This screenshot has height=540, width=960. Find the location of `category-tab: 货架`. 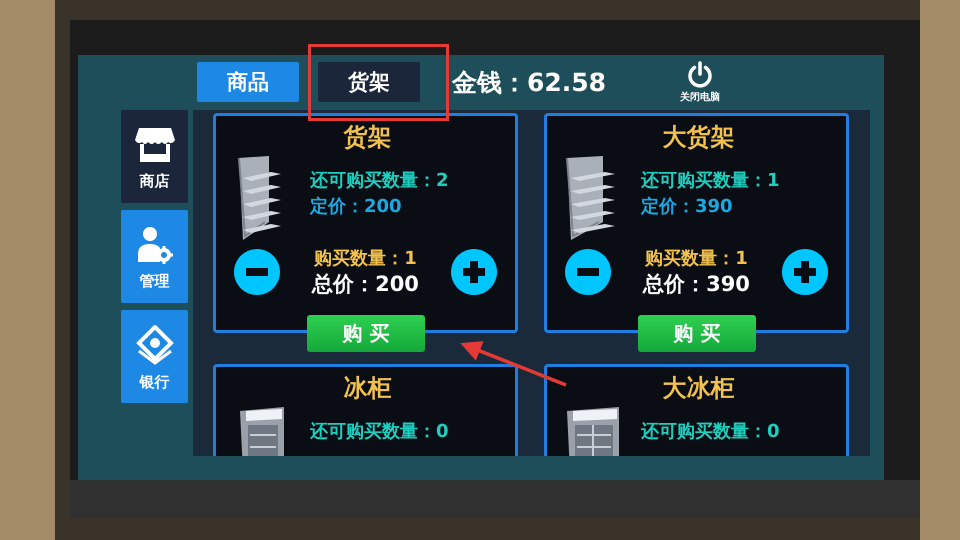

category-tab: 货架 is located at coordinates (369, 82).